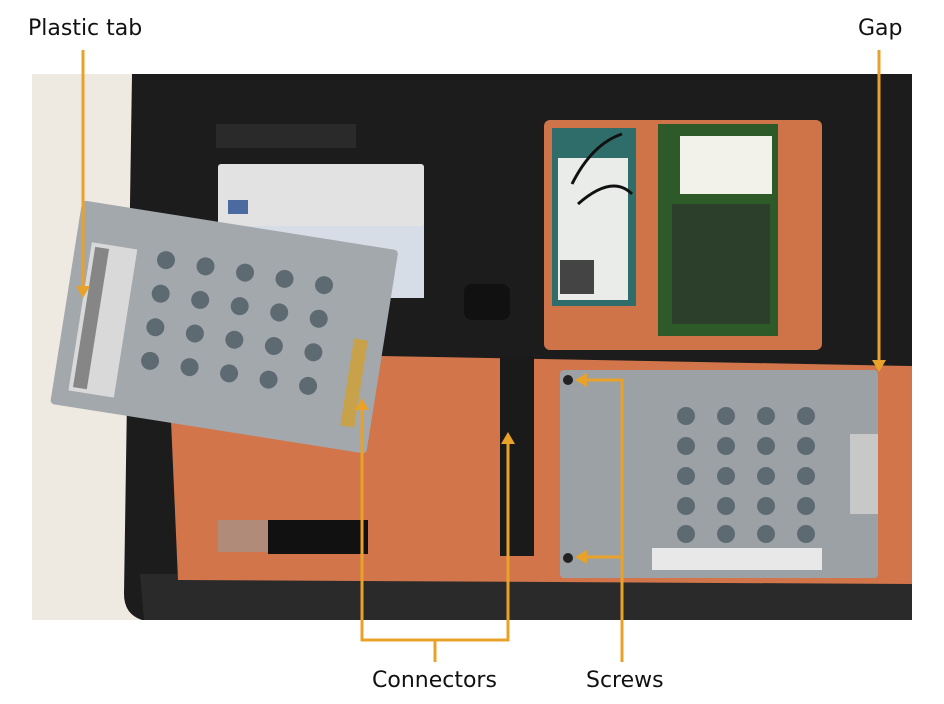 Image resolution: width=944 pixels, height=704 pixels. Describe the element at coordinates (880, 28) in the screenshot. I see `gap-label: Gap` at that location.